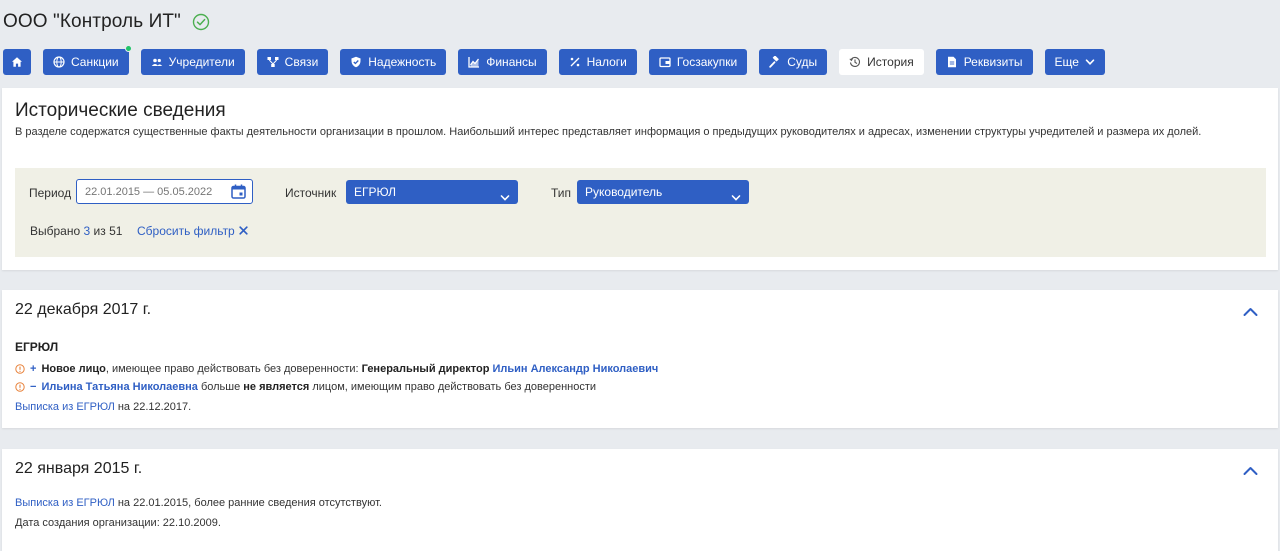 Image resolution: width=1280 pixels, height=551 pixels. Describe the element at coordinates (624, 192) in the screenshot. I see `type-select-value: Руководитель` at that location.